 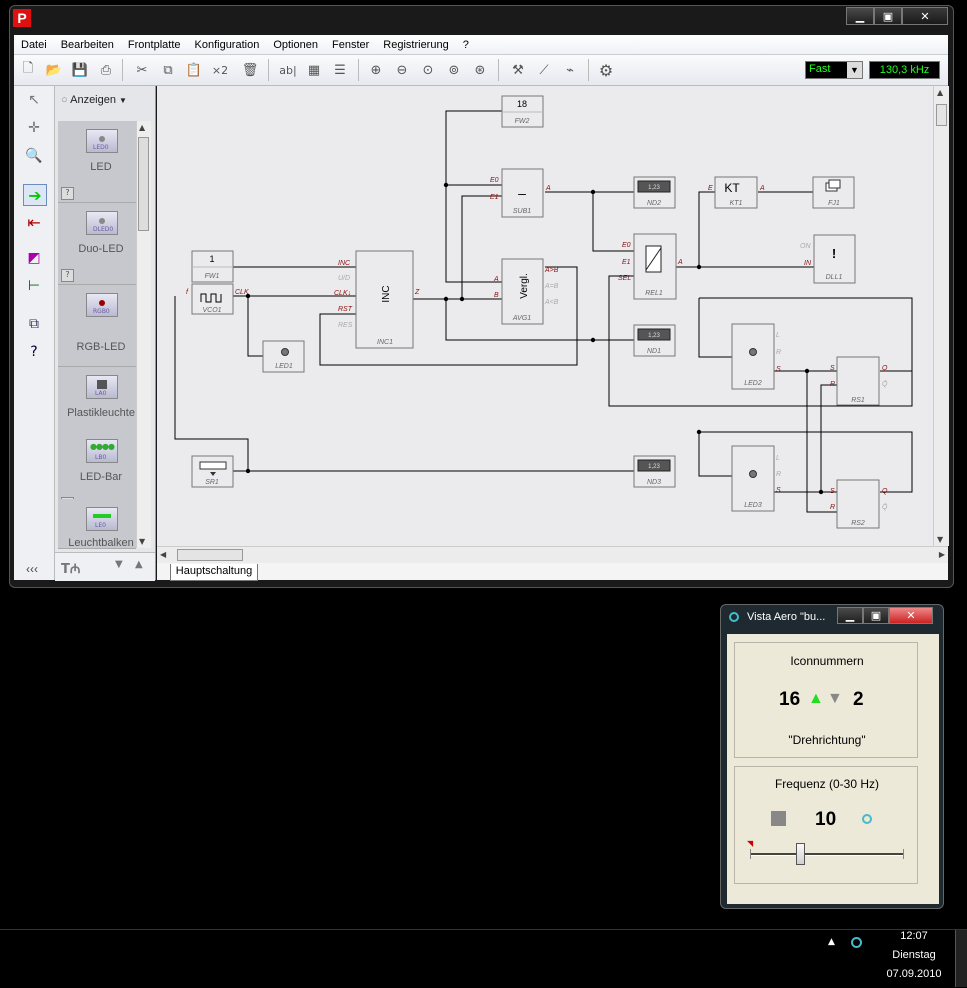 What do you see at coordinates (70, 568) in the screenshot?
I see `text-symbol-icon: T₼` at bounding box center [70, 568].